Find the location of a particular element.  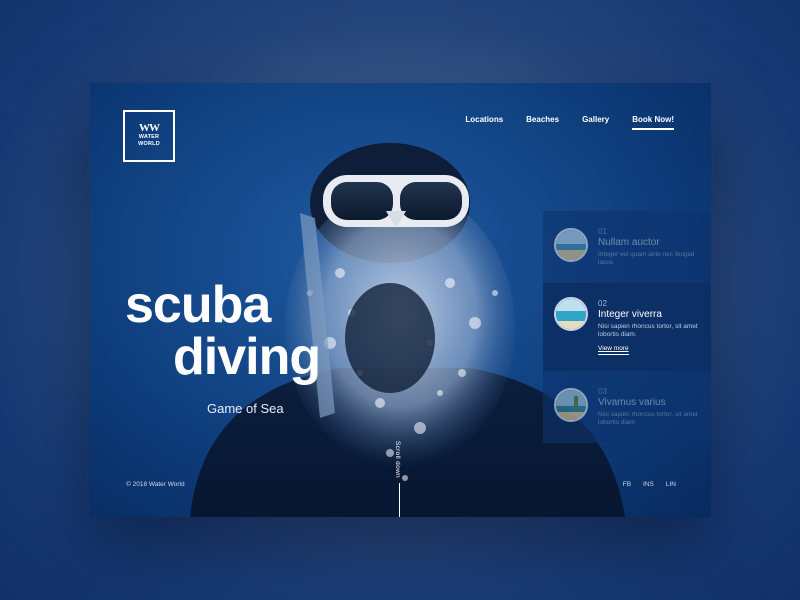

social-link-ins: INS is located at coordinates (648, 484).